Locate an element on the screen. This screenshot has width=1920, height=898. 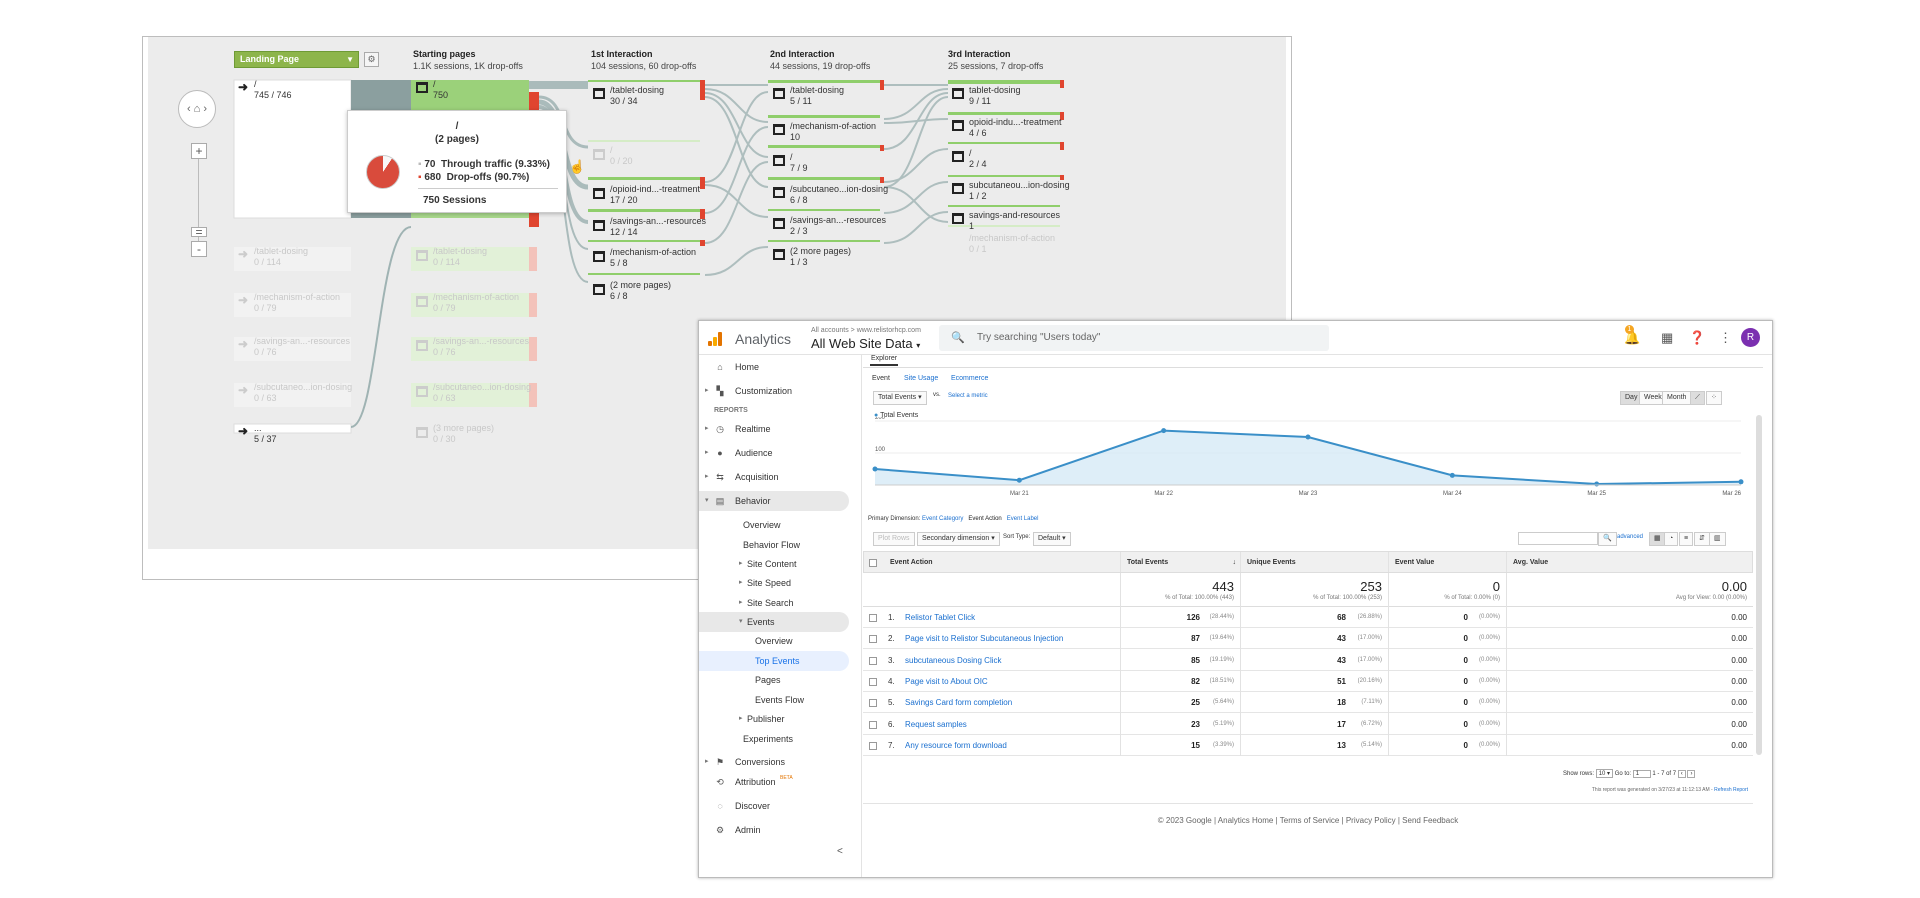
zoom-slider: + = - is located at coordinates (199, 203).